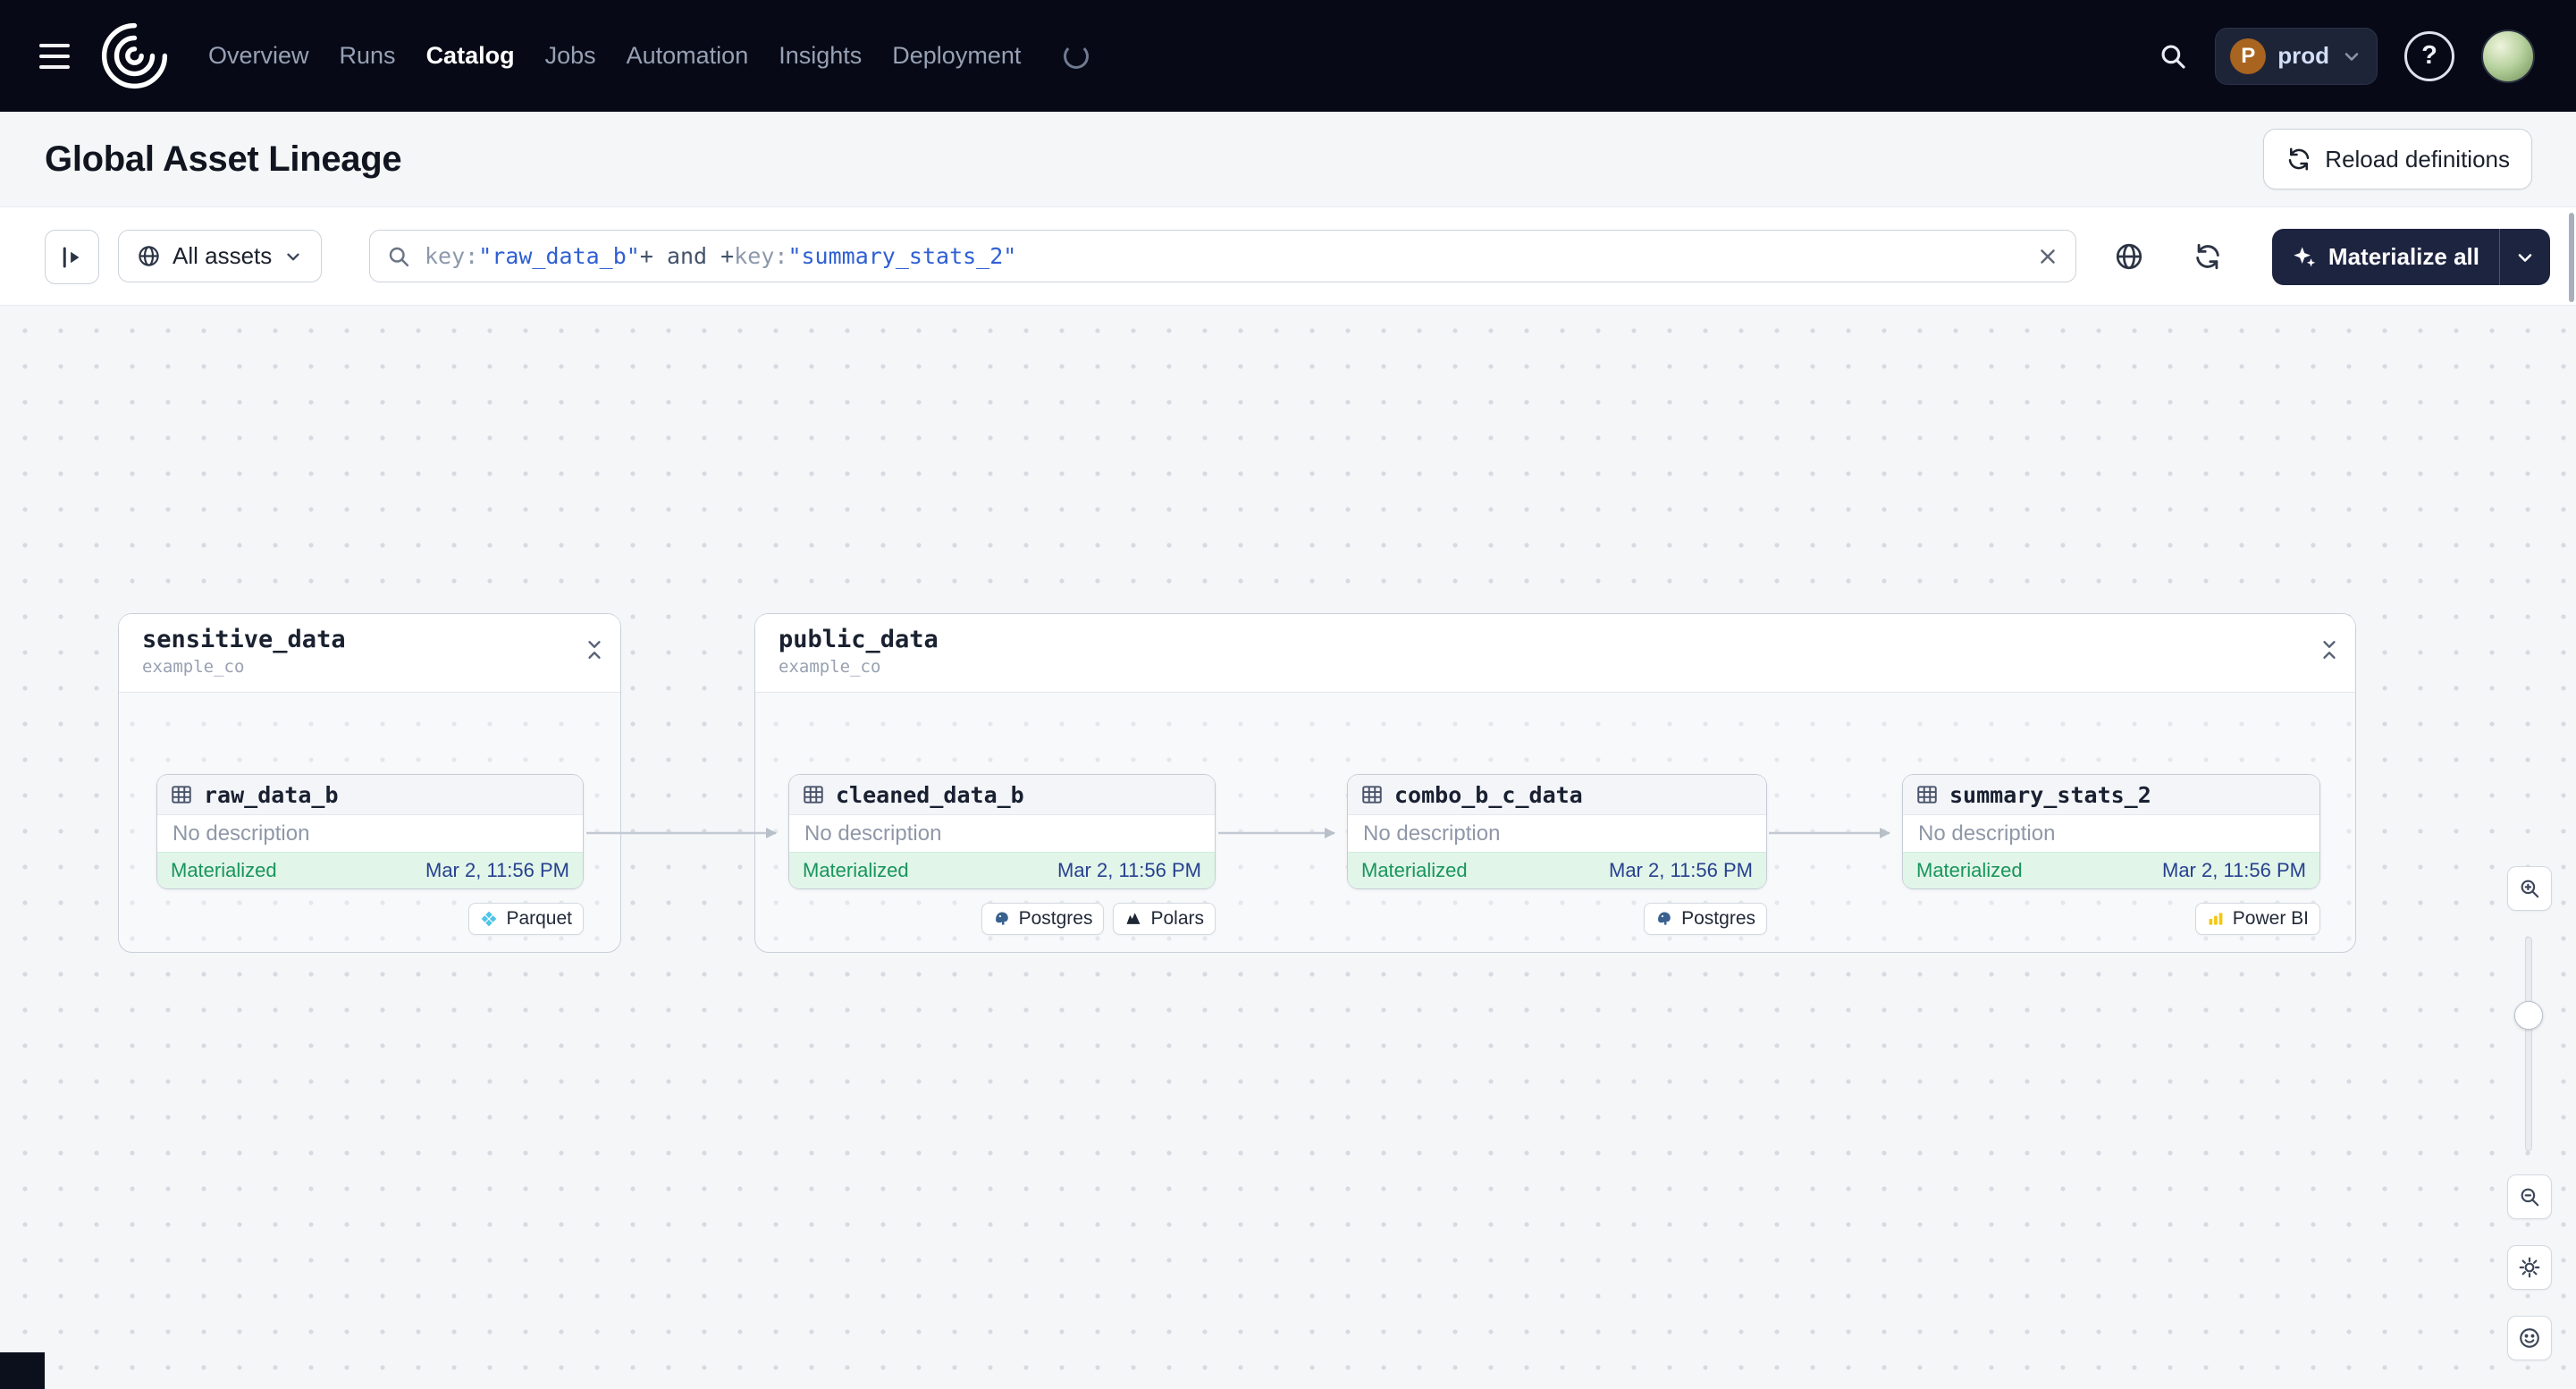  Describe the element at coordinates (259, 56) in the screenshot. I see `nav-item-overview: Overview` at that location.